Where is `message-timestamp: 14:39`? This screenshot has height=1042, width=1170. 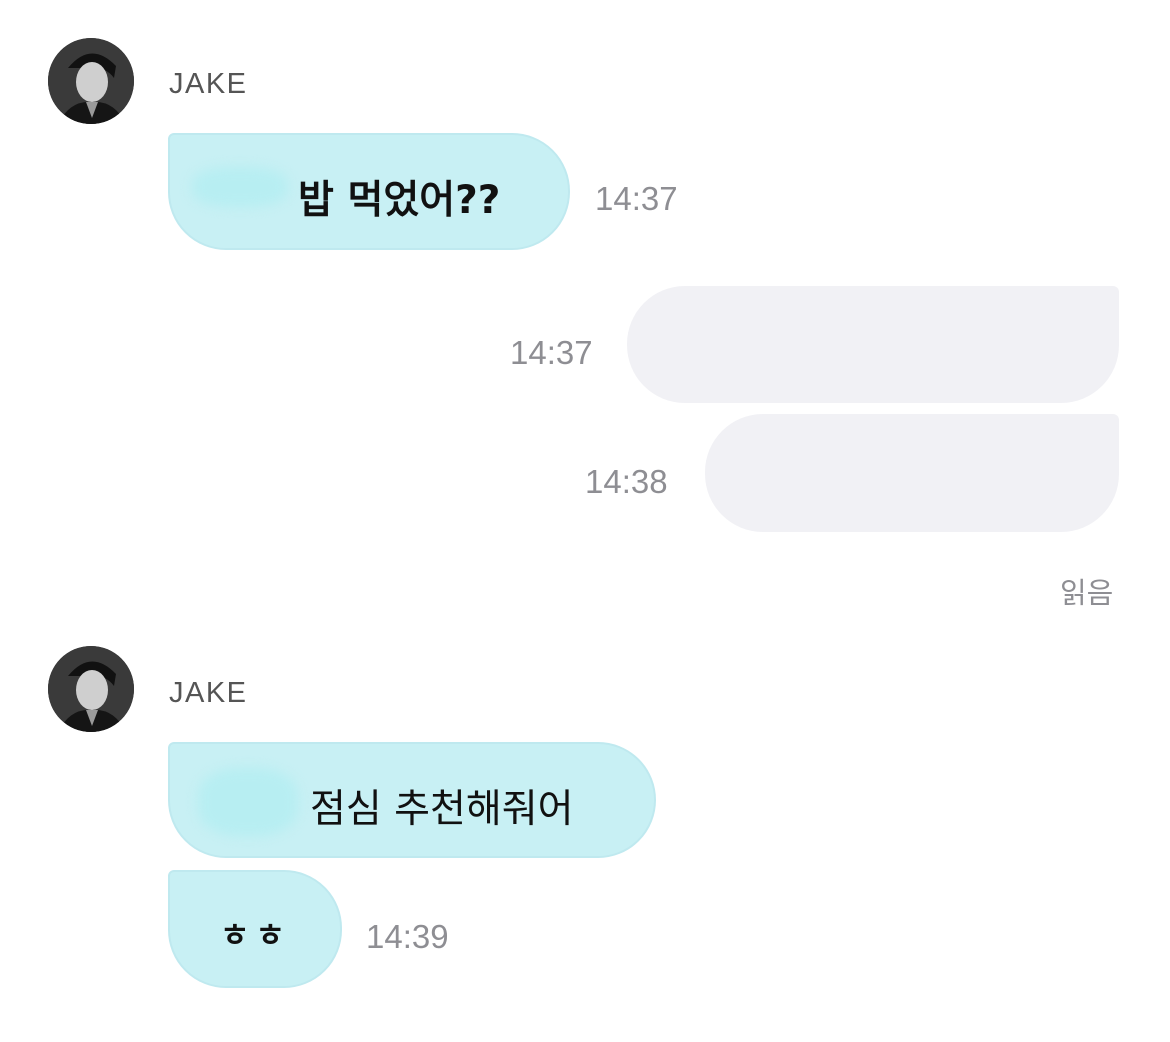
message-timestamp: 14:39 is located at coordinates (407, 936).